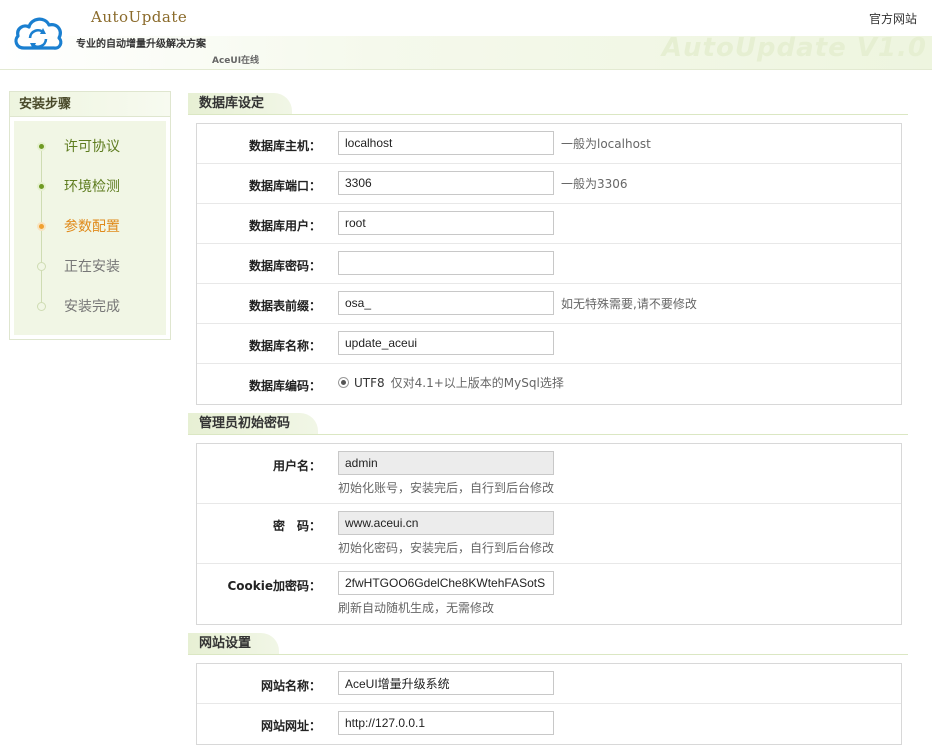 The width and height of the screenshot is (932, 746). I want to click on admin-username-label: 用户名：, so click(296, 466).